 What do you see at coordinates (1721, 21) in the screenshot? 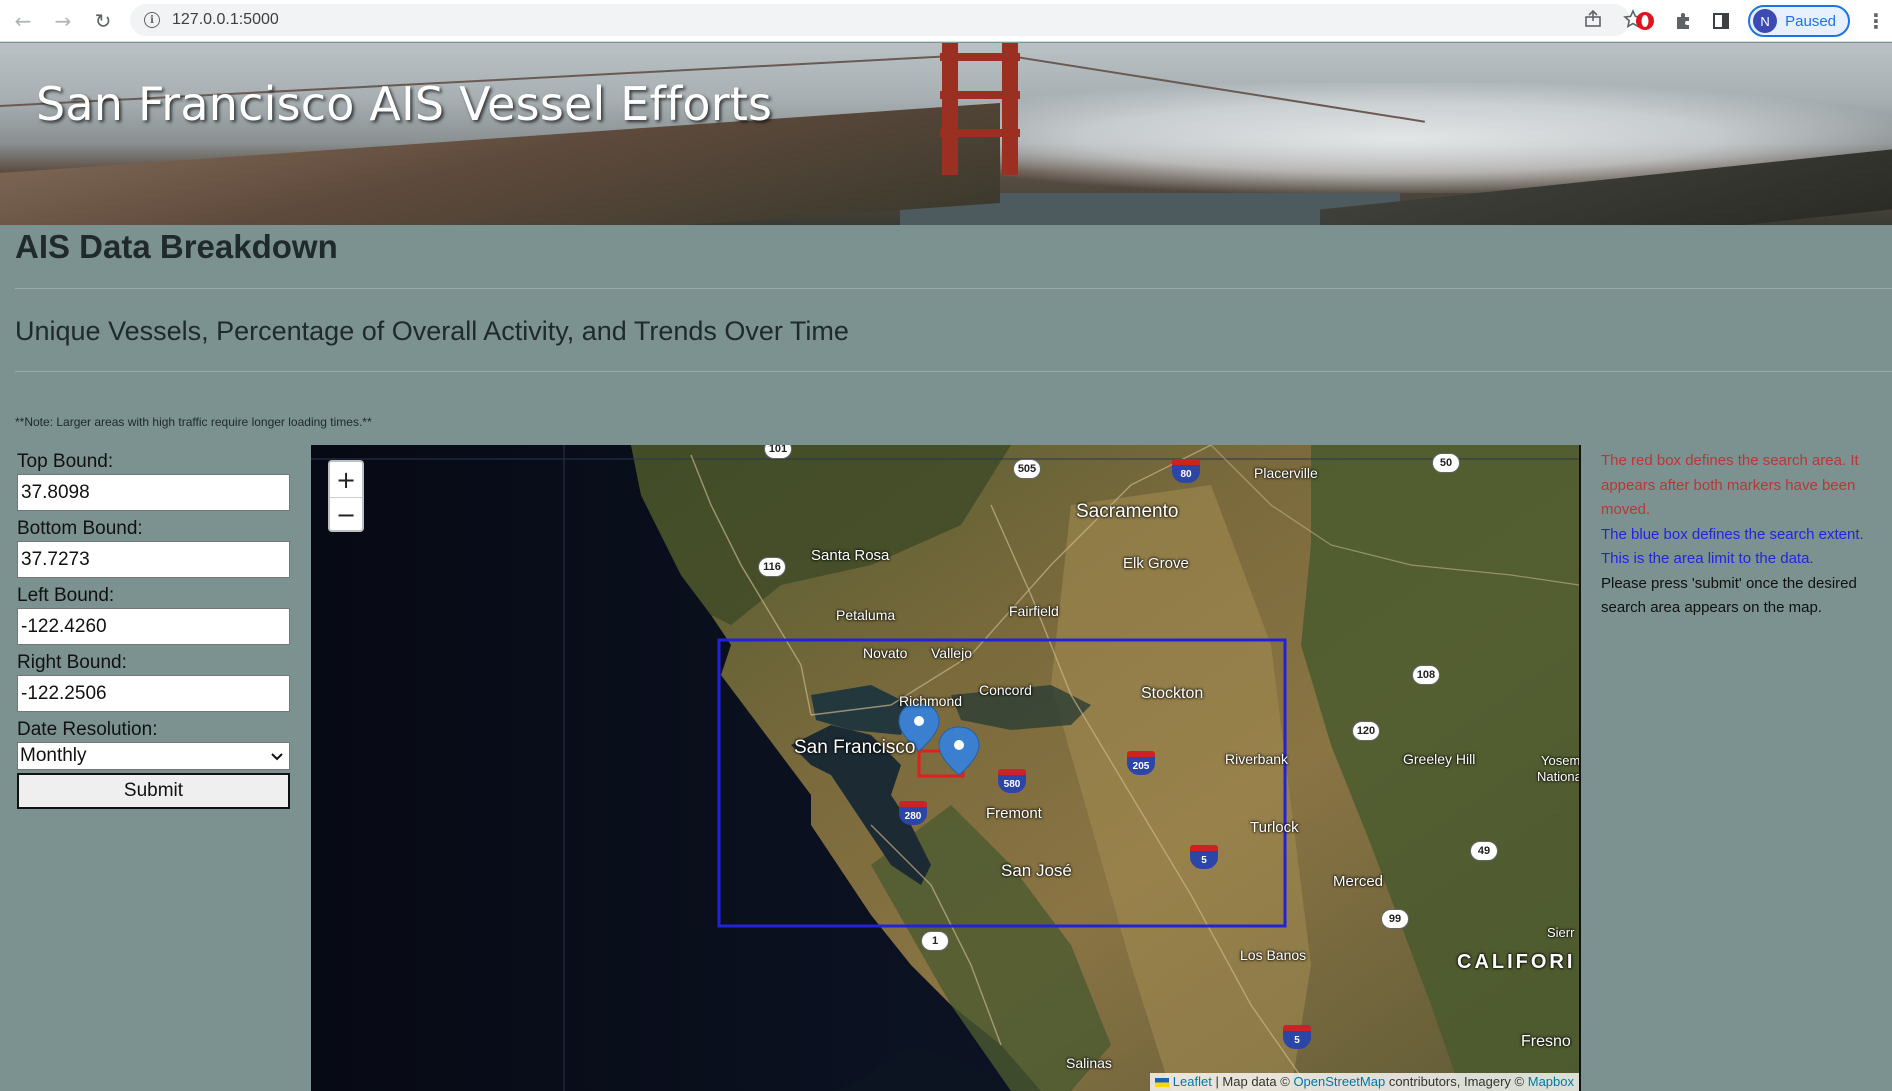
I see `side-panel-icon` at bounding box center [1721, 21].